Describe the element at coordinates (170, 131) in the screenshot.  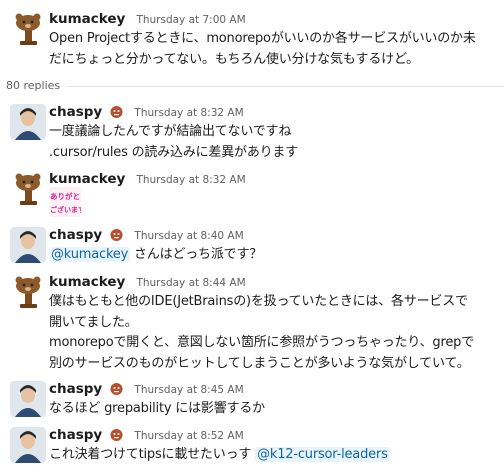
I see `message-line: 一度議論したんですが結論出てないですね` at that location.